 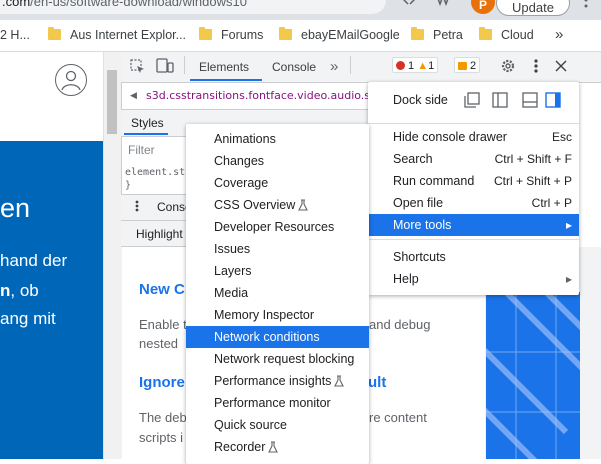 What do you see at coordinates (242, 35) in the screenshot?
I see `bookmark-label: Forums` at bounding box center [242, 35].